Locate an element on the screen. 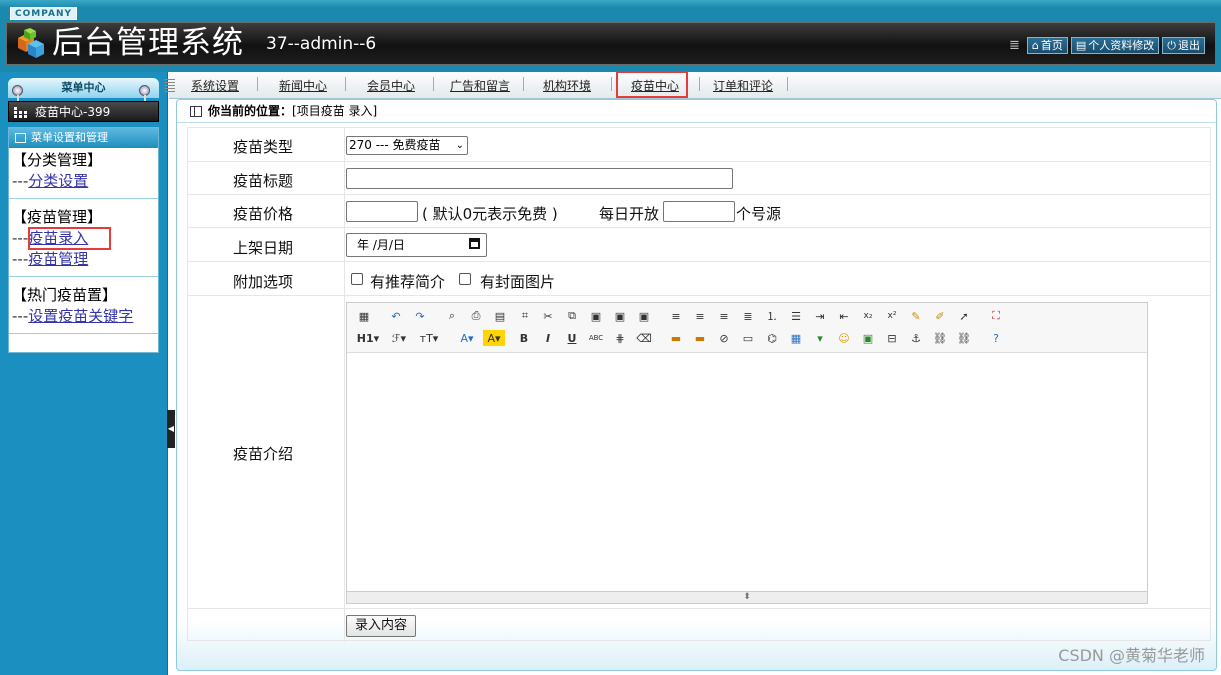 The height and width of the screenshot is (675, 1221). code-icon: ⌗ is located at coordinates (525, 316).